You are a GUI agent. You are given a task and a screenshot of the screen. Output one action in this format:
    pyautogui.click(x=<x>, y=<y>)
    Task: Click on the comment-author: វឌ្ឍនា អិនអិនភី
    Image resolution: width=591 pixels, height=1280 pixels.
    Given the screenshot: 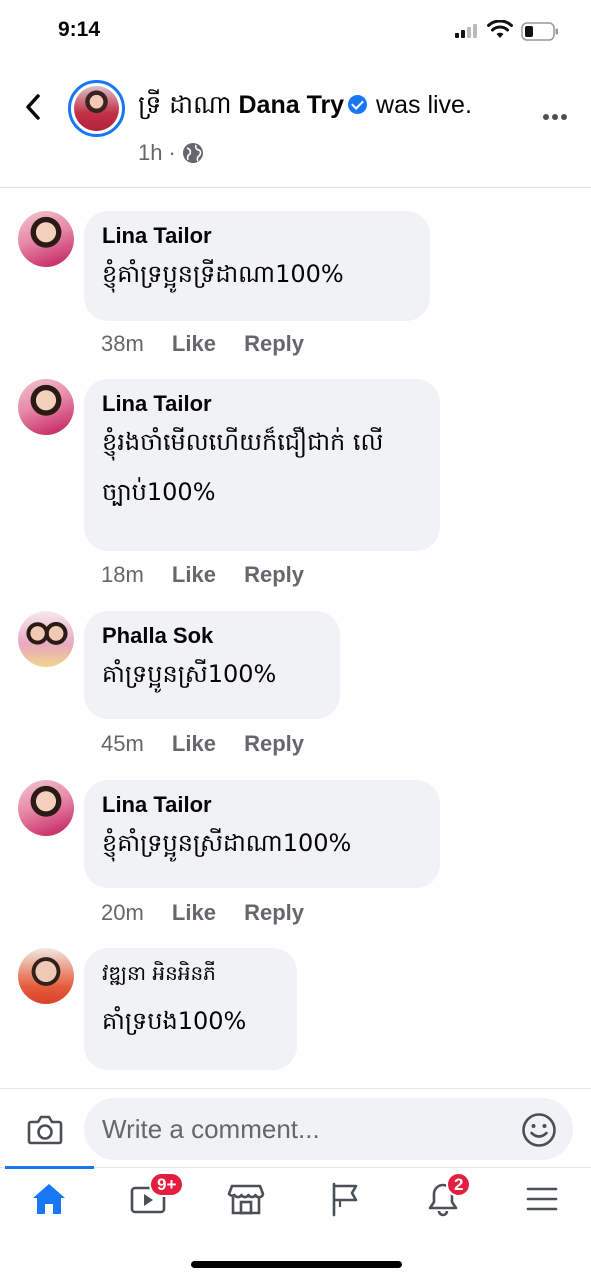 What is the action you would take?
    pyautogui.click(x=190, y=975)
    